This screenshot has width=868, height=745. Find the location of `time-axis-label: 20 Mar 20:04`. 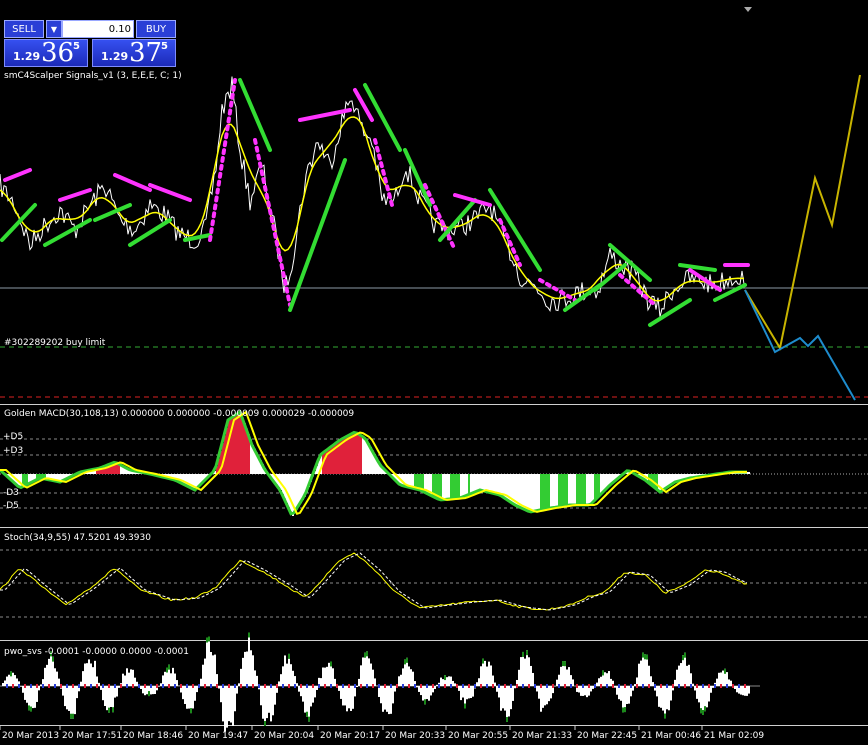

time-axis-label: 20 Mar 20:04 is located at coordinates (284, 736).